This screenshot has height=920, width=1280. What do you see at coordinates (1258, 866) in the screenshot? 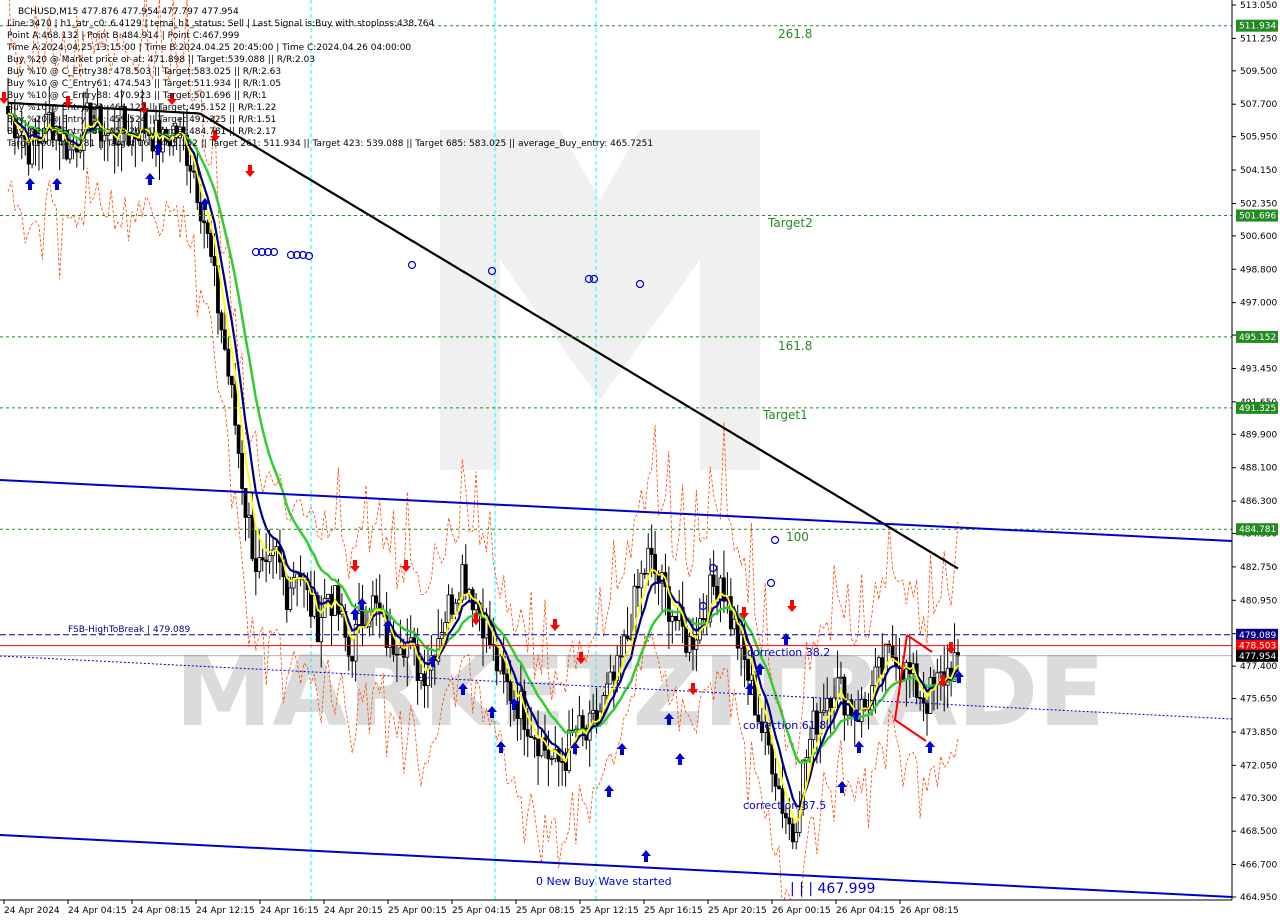
I see `y-tick-label: 466.700` at bounding box center [1258, 866].